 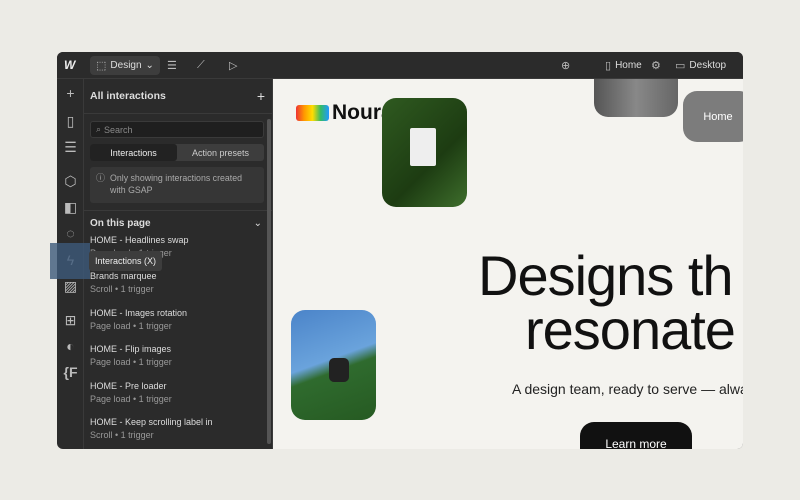 I want to click on interactions-tooltip: Interactions (X), so click(x=126, y=261).